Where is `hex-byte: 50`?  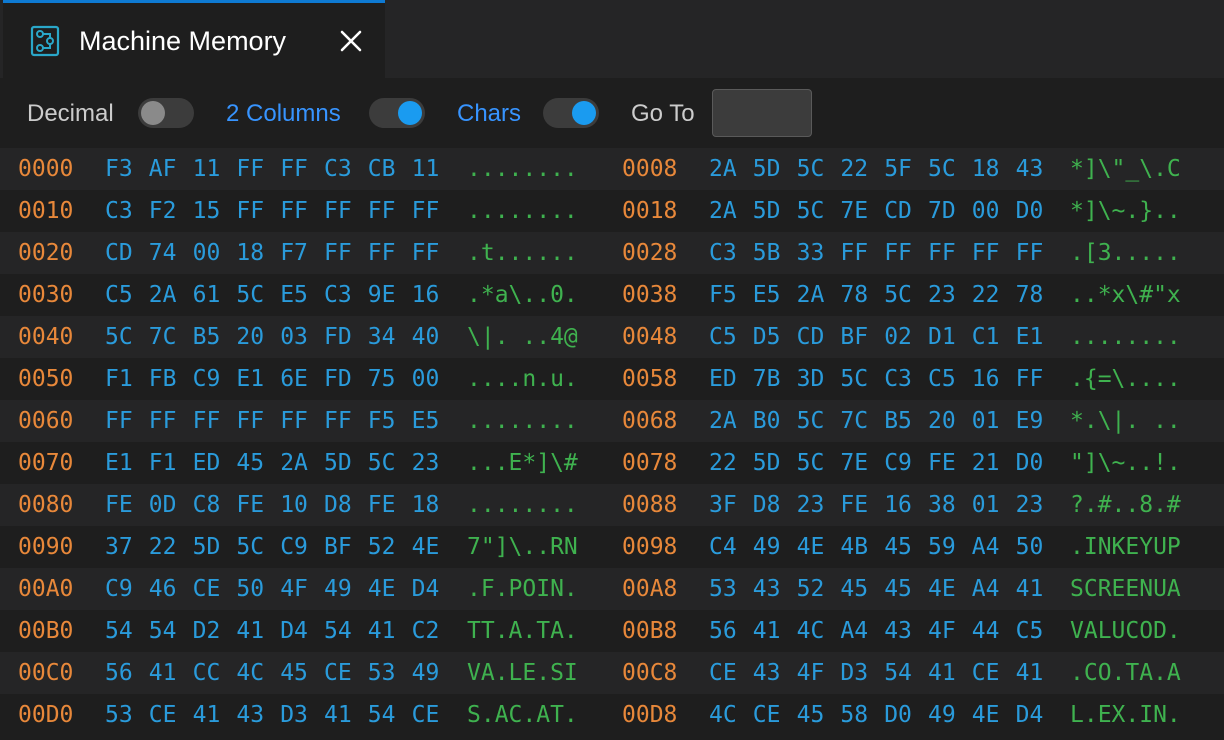 hex-byte: 50 is located at coordinates (250, 589).